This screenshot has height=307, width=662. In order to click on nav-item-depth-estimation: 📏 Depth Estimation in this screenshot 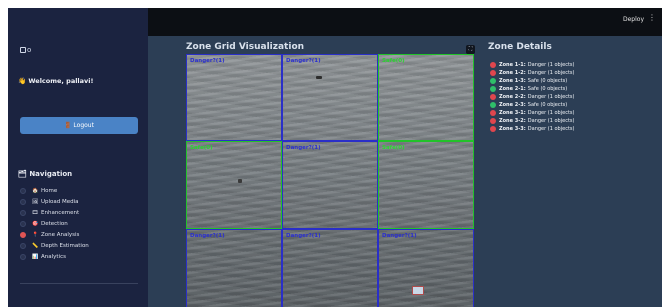, I will do `click(54, 245)`.